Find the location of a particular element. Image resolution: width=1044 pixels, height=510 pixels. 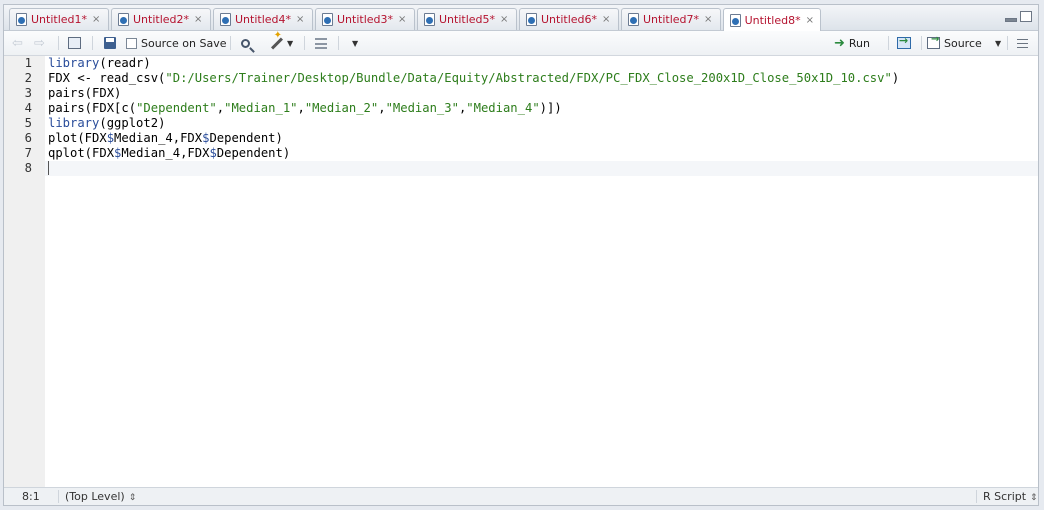

tab-untitled-3: Untitled4* × is located at coordinates (263, 19).